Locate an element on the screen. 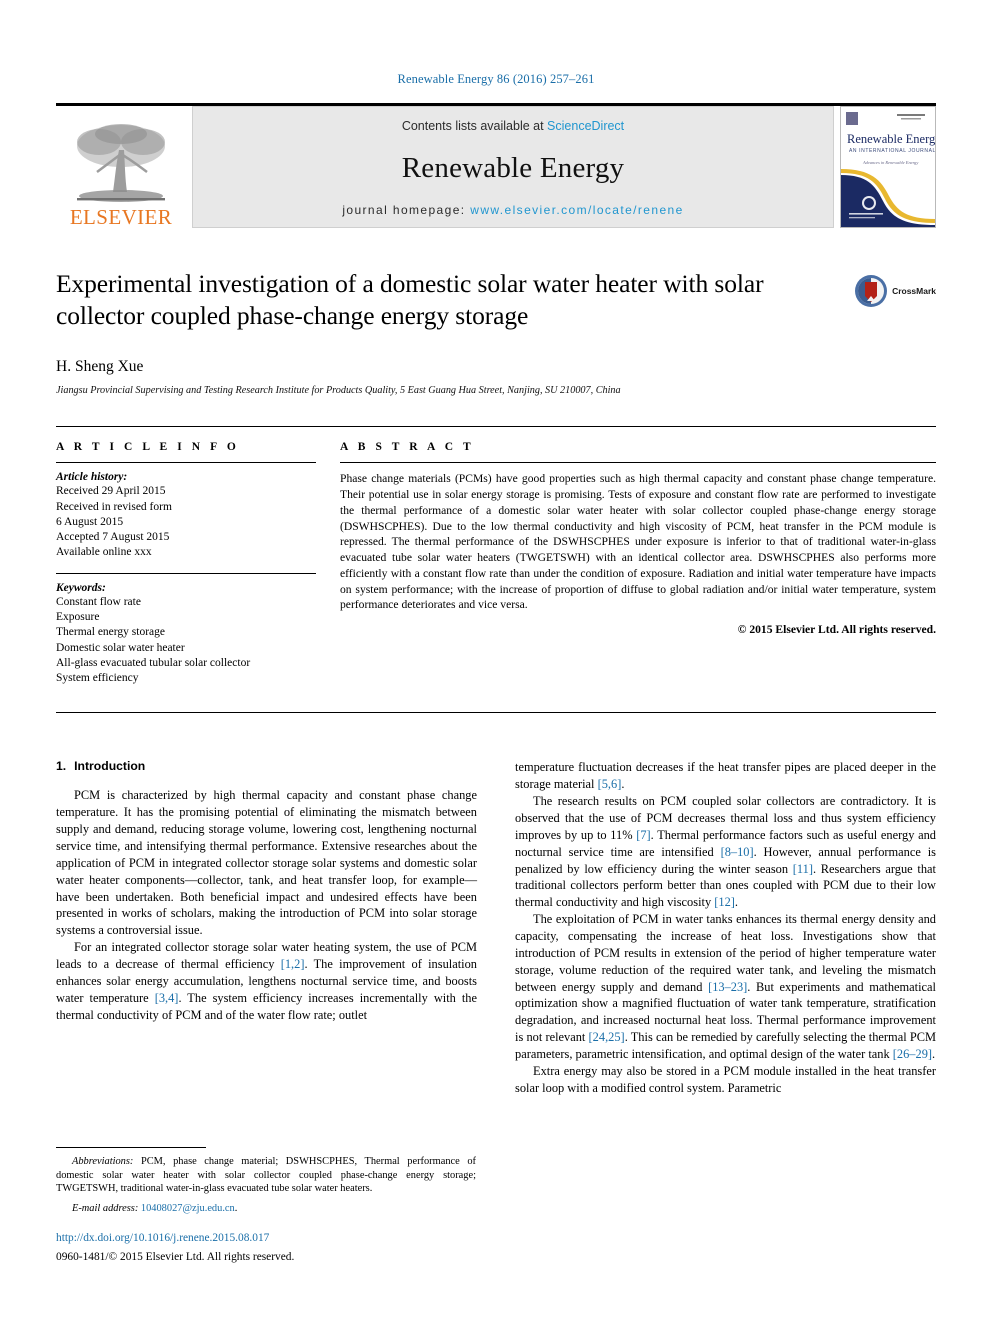  svg-text: Advances in Renewable Energy is located at coordinates (890, 162).